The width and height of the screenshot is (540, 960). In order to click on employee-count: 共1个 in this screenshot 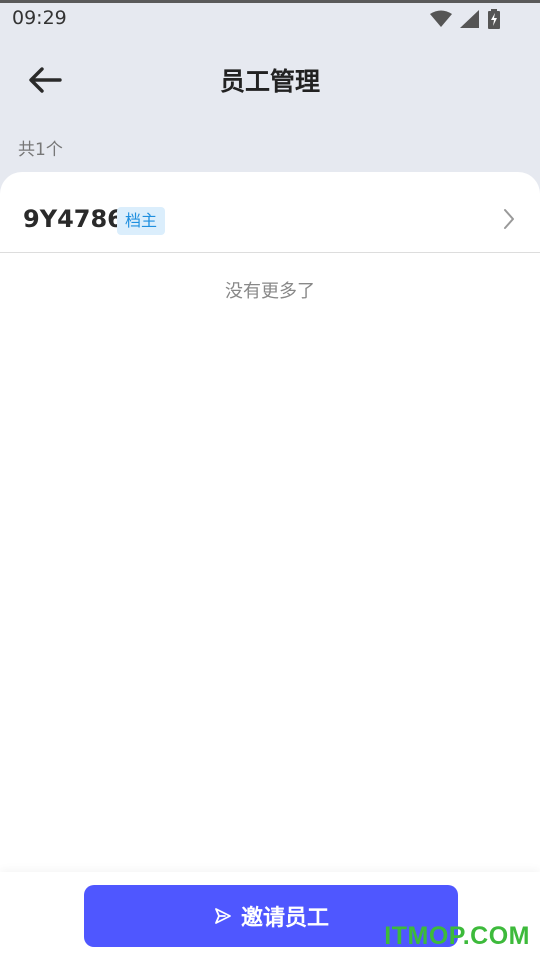, I will do `click(40, 150)`.